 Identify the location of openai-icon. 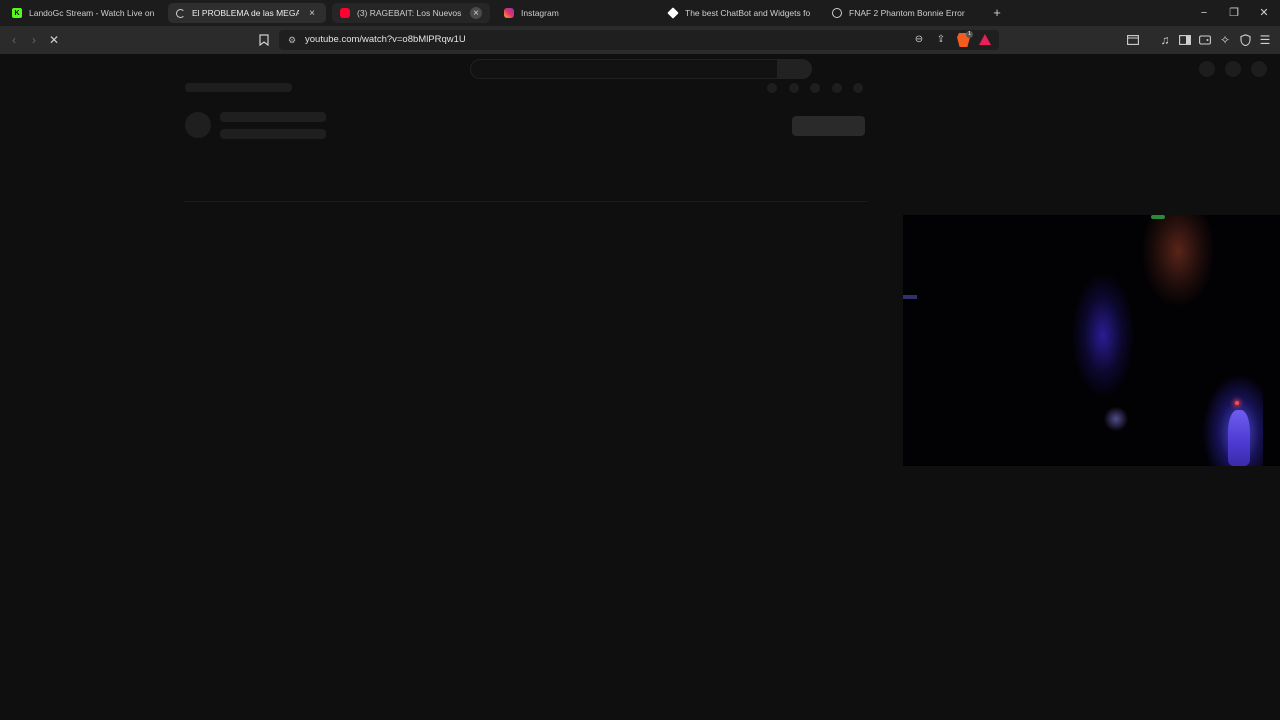
(837, 13).